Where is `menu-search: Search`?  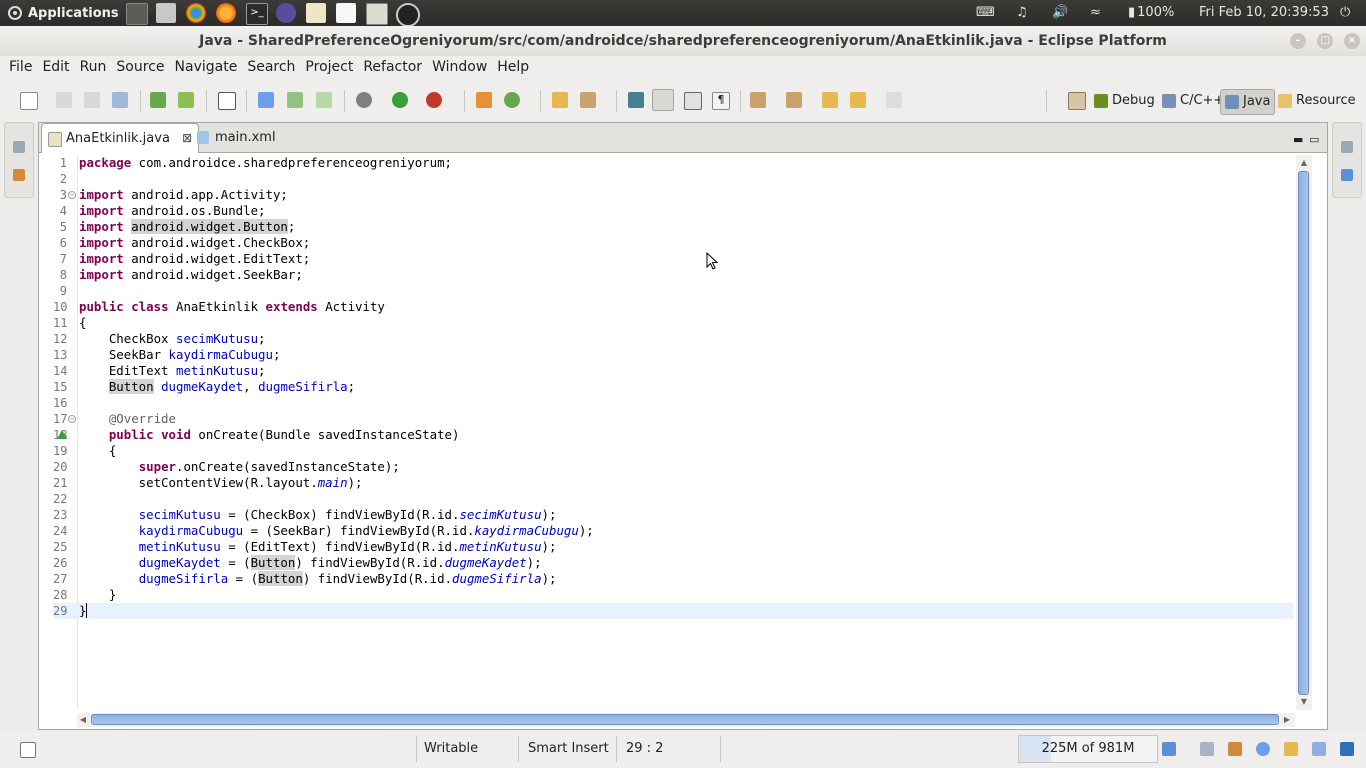 menu-search: Search is located at coordinates (271, 67).